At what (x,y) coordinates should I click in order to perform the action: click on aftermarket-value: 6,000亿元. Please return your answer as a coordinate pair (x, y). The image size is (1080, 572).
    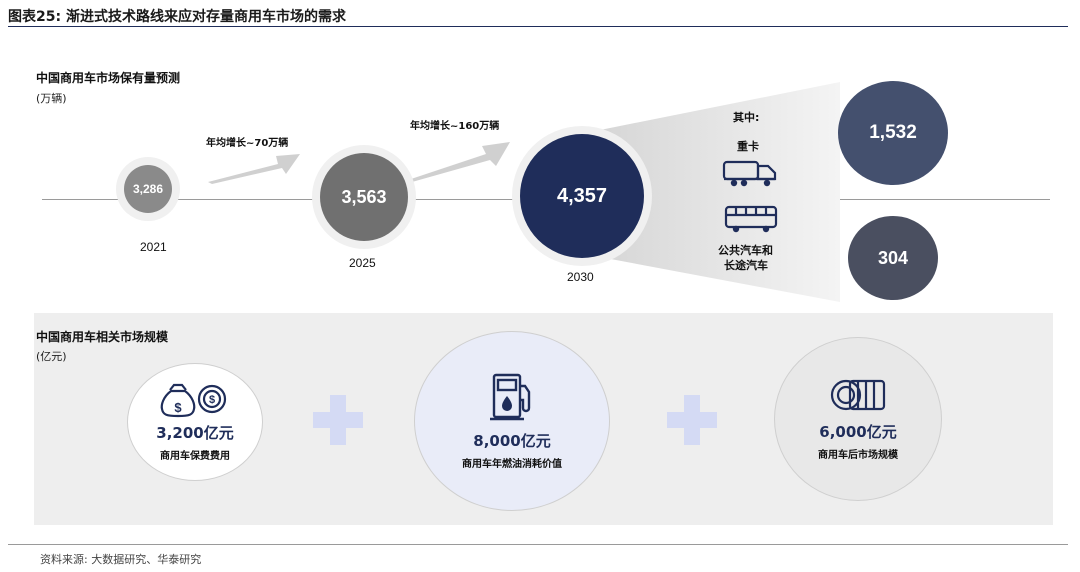
    Looking at the image, I should click on (858, 432).